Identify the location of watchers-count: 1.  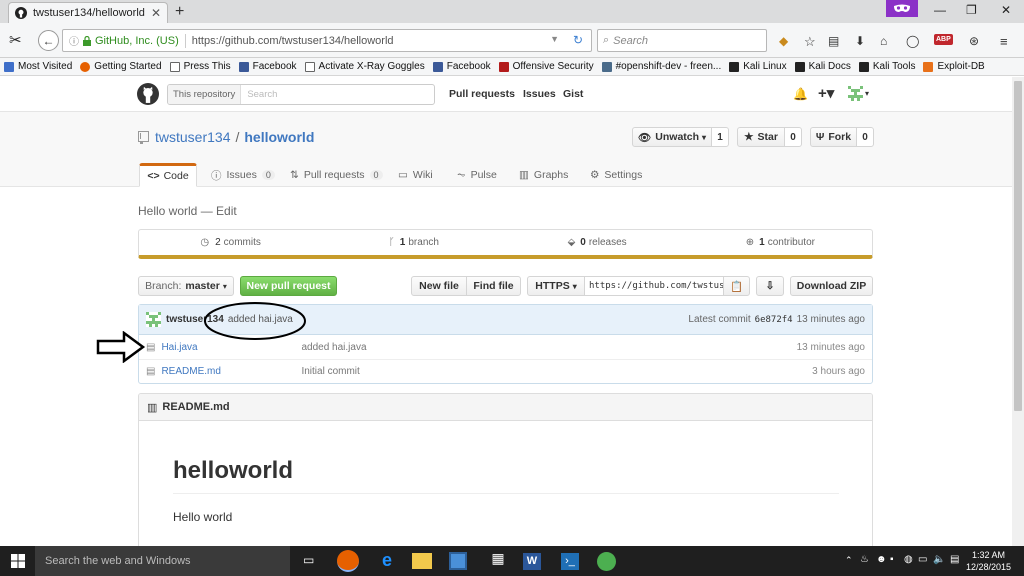
(720, 137).